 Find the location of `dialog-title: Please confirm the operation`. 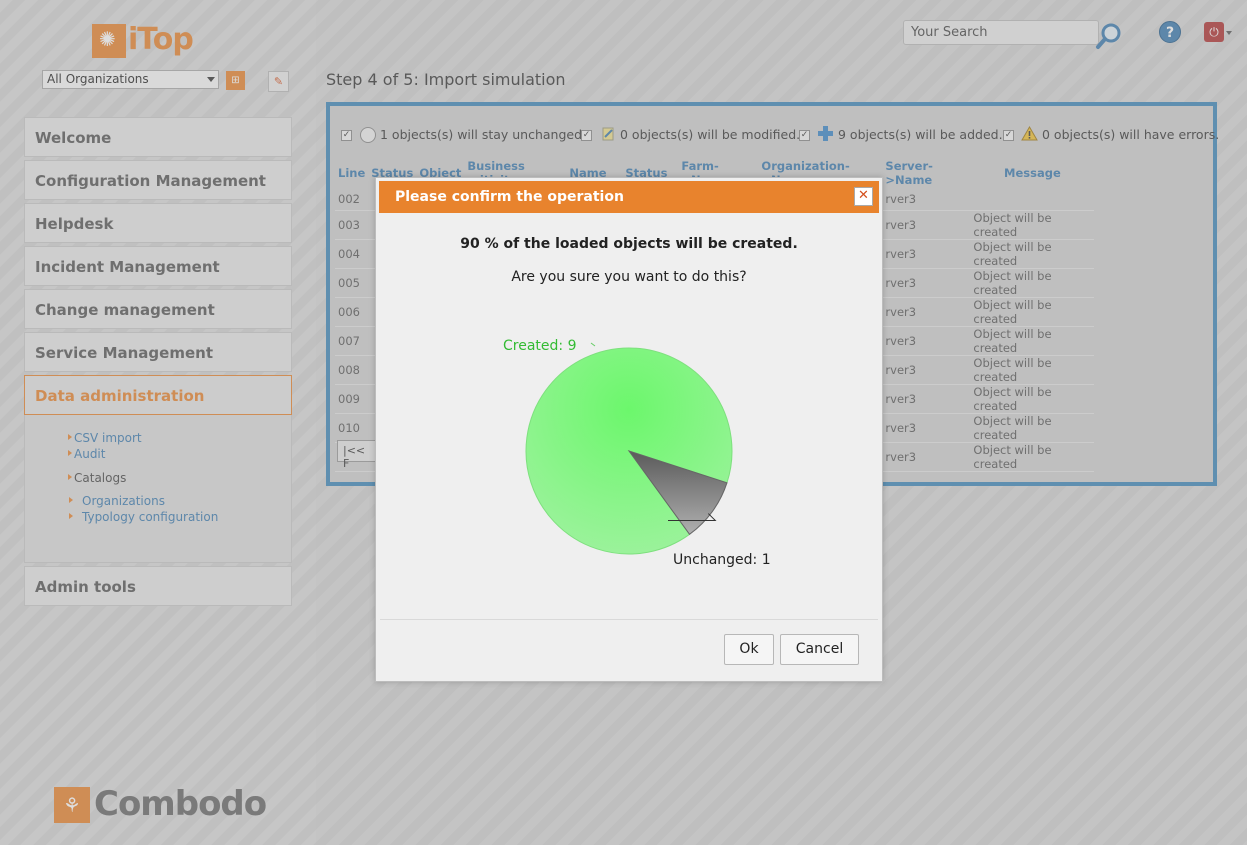

dialog-title: Please confirm the operation is located at coordinates (629, 197).